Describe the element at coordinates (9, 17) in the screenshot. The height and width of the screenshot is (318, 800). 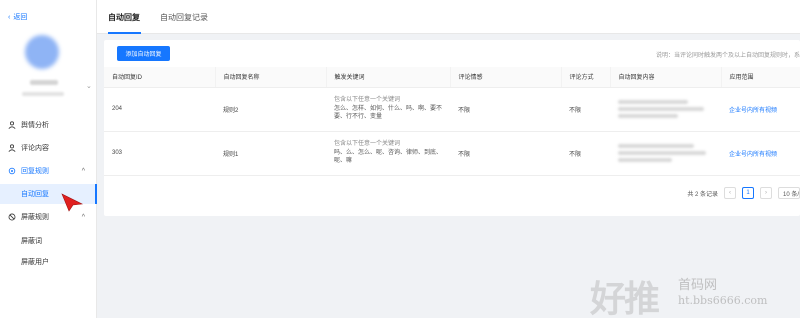
I see `chevron-left-icon: ‹` at that location.